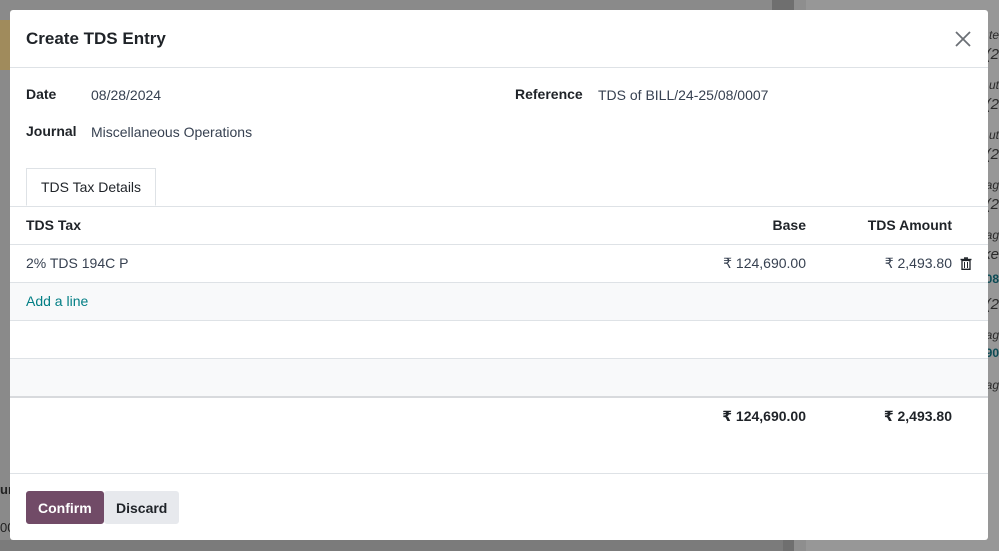  Describe the element at coordinates (91, 187) in the screenshot. I see `tab-tds-tax-details: TDS Tax Details` at that location.